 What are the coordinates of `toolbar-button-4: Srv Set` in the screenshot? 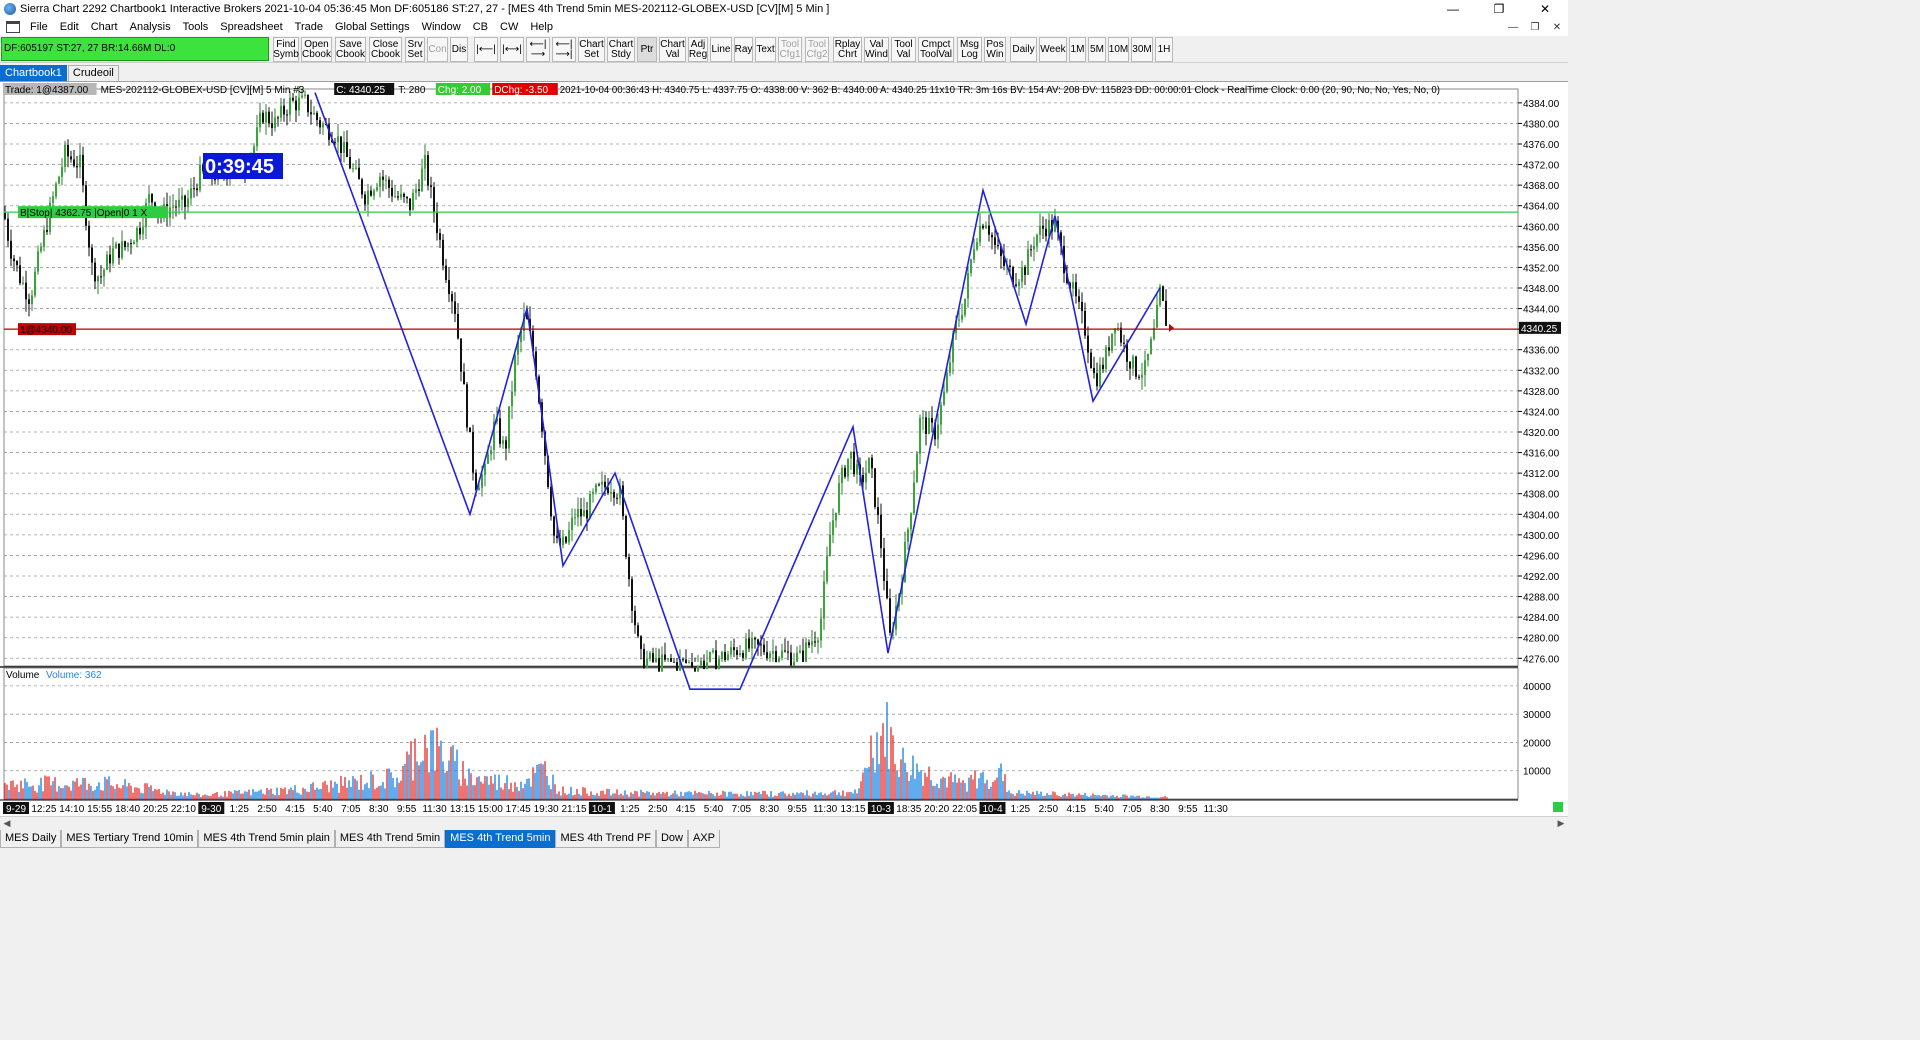 It's located at (415, 49).